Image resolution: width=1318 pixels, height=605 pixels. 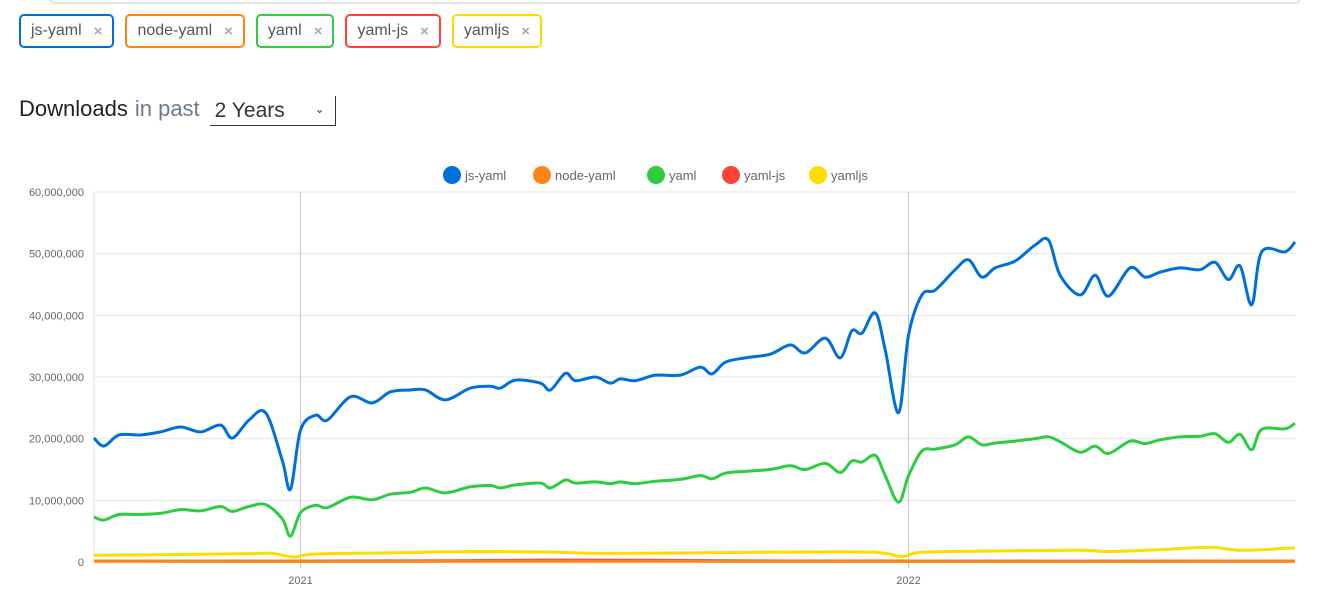 I want to click on legend-label: yamljs, so click(x=849, y=175).